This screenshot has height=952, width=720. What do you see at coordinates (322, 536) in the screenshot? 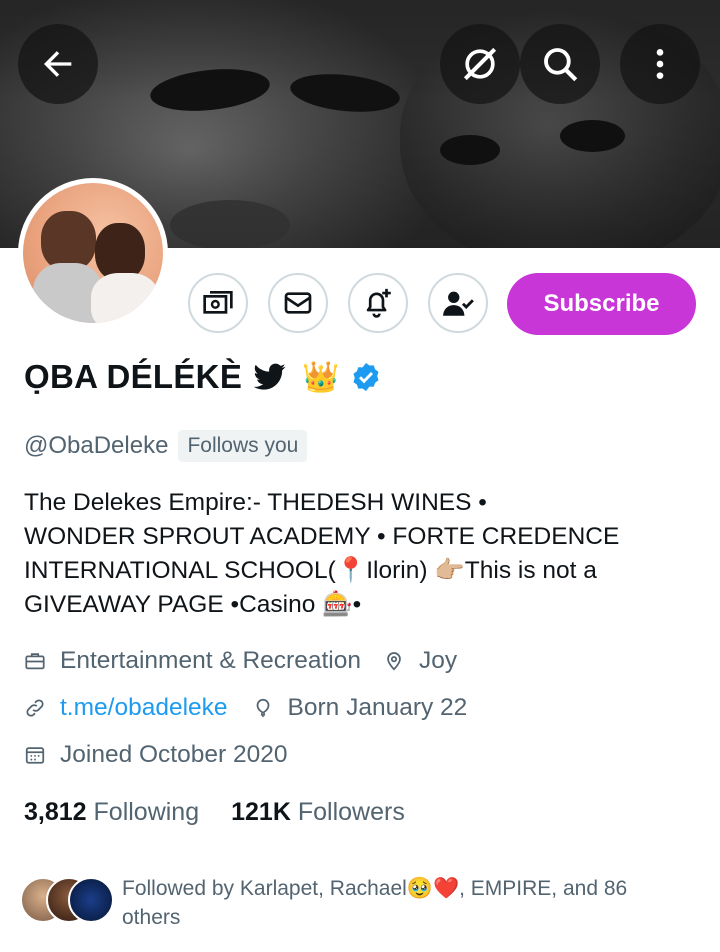
I see `bio-line: WONDER SPROUT ACADEMY • FORTE CREDENCE` at bounding box center [322, 536].